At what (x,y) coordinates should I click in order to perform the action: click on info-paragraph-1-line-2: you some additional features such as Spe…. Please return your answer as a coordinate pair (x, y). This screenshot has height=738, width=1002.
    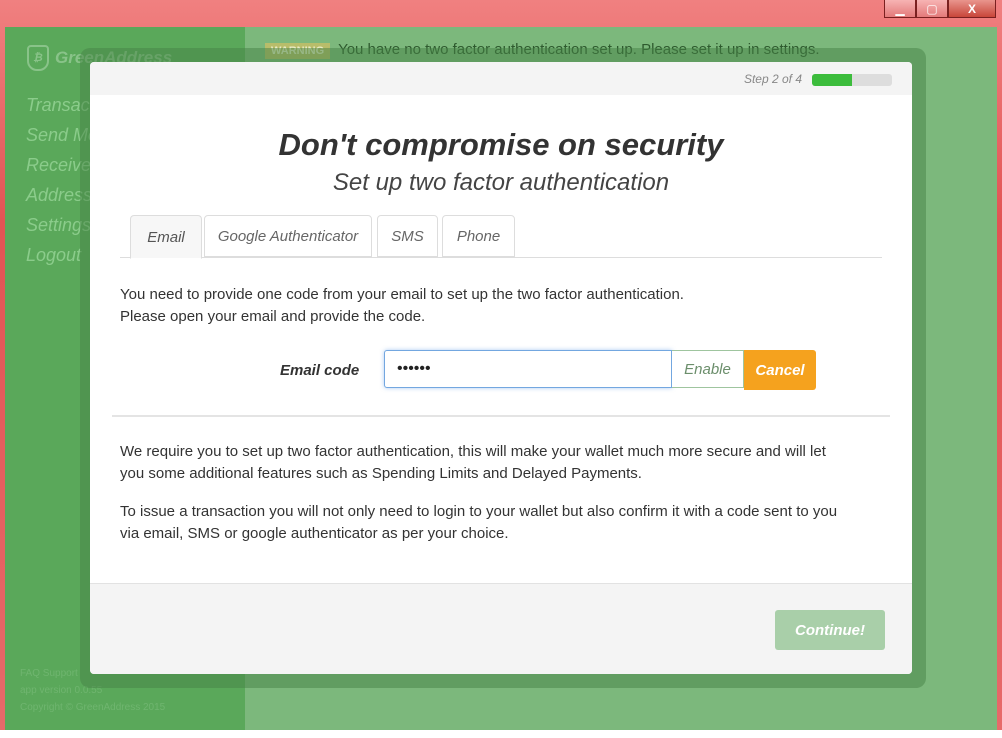
    Looking at the image, I should click on (381, 473).